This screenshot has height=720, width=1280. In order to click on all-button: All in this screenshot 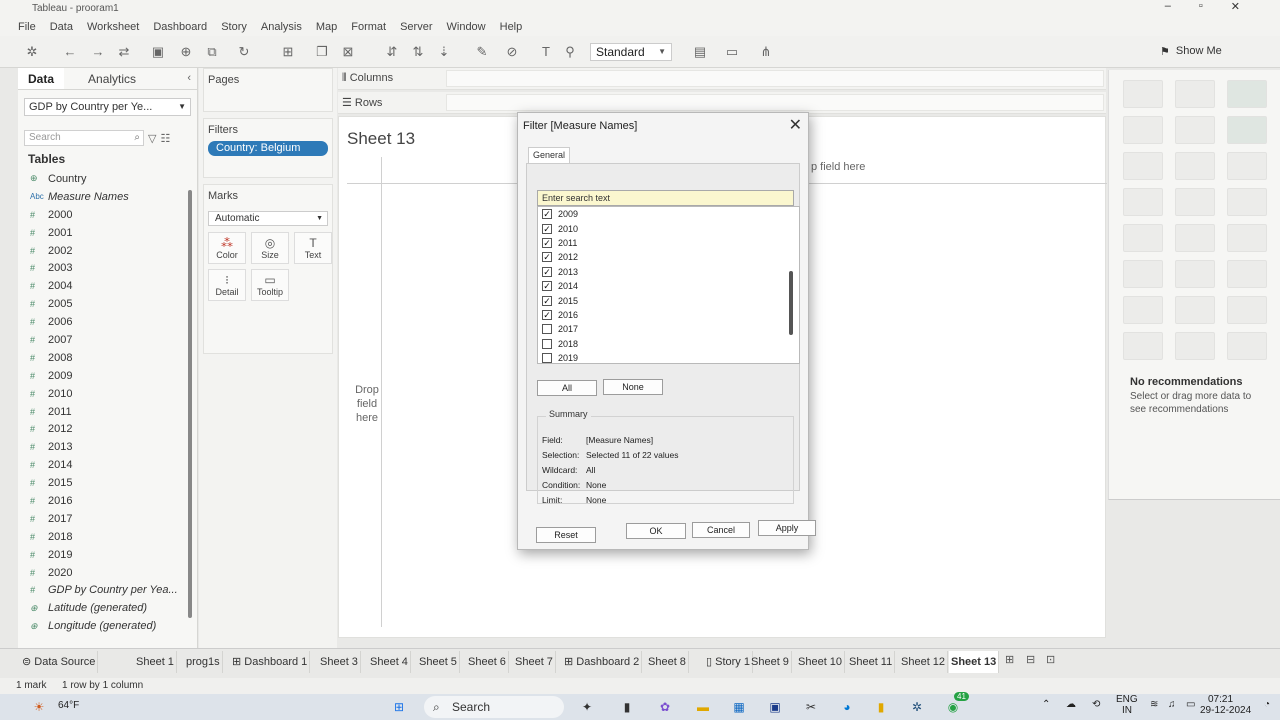, I will do `click(567, 388)`.